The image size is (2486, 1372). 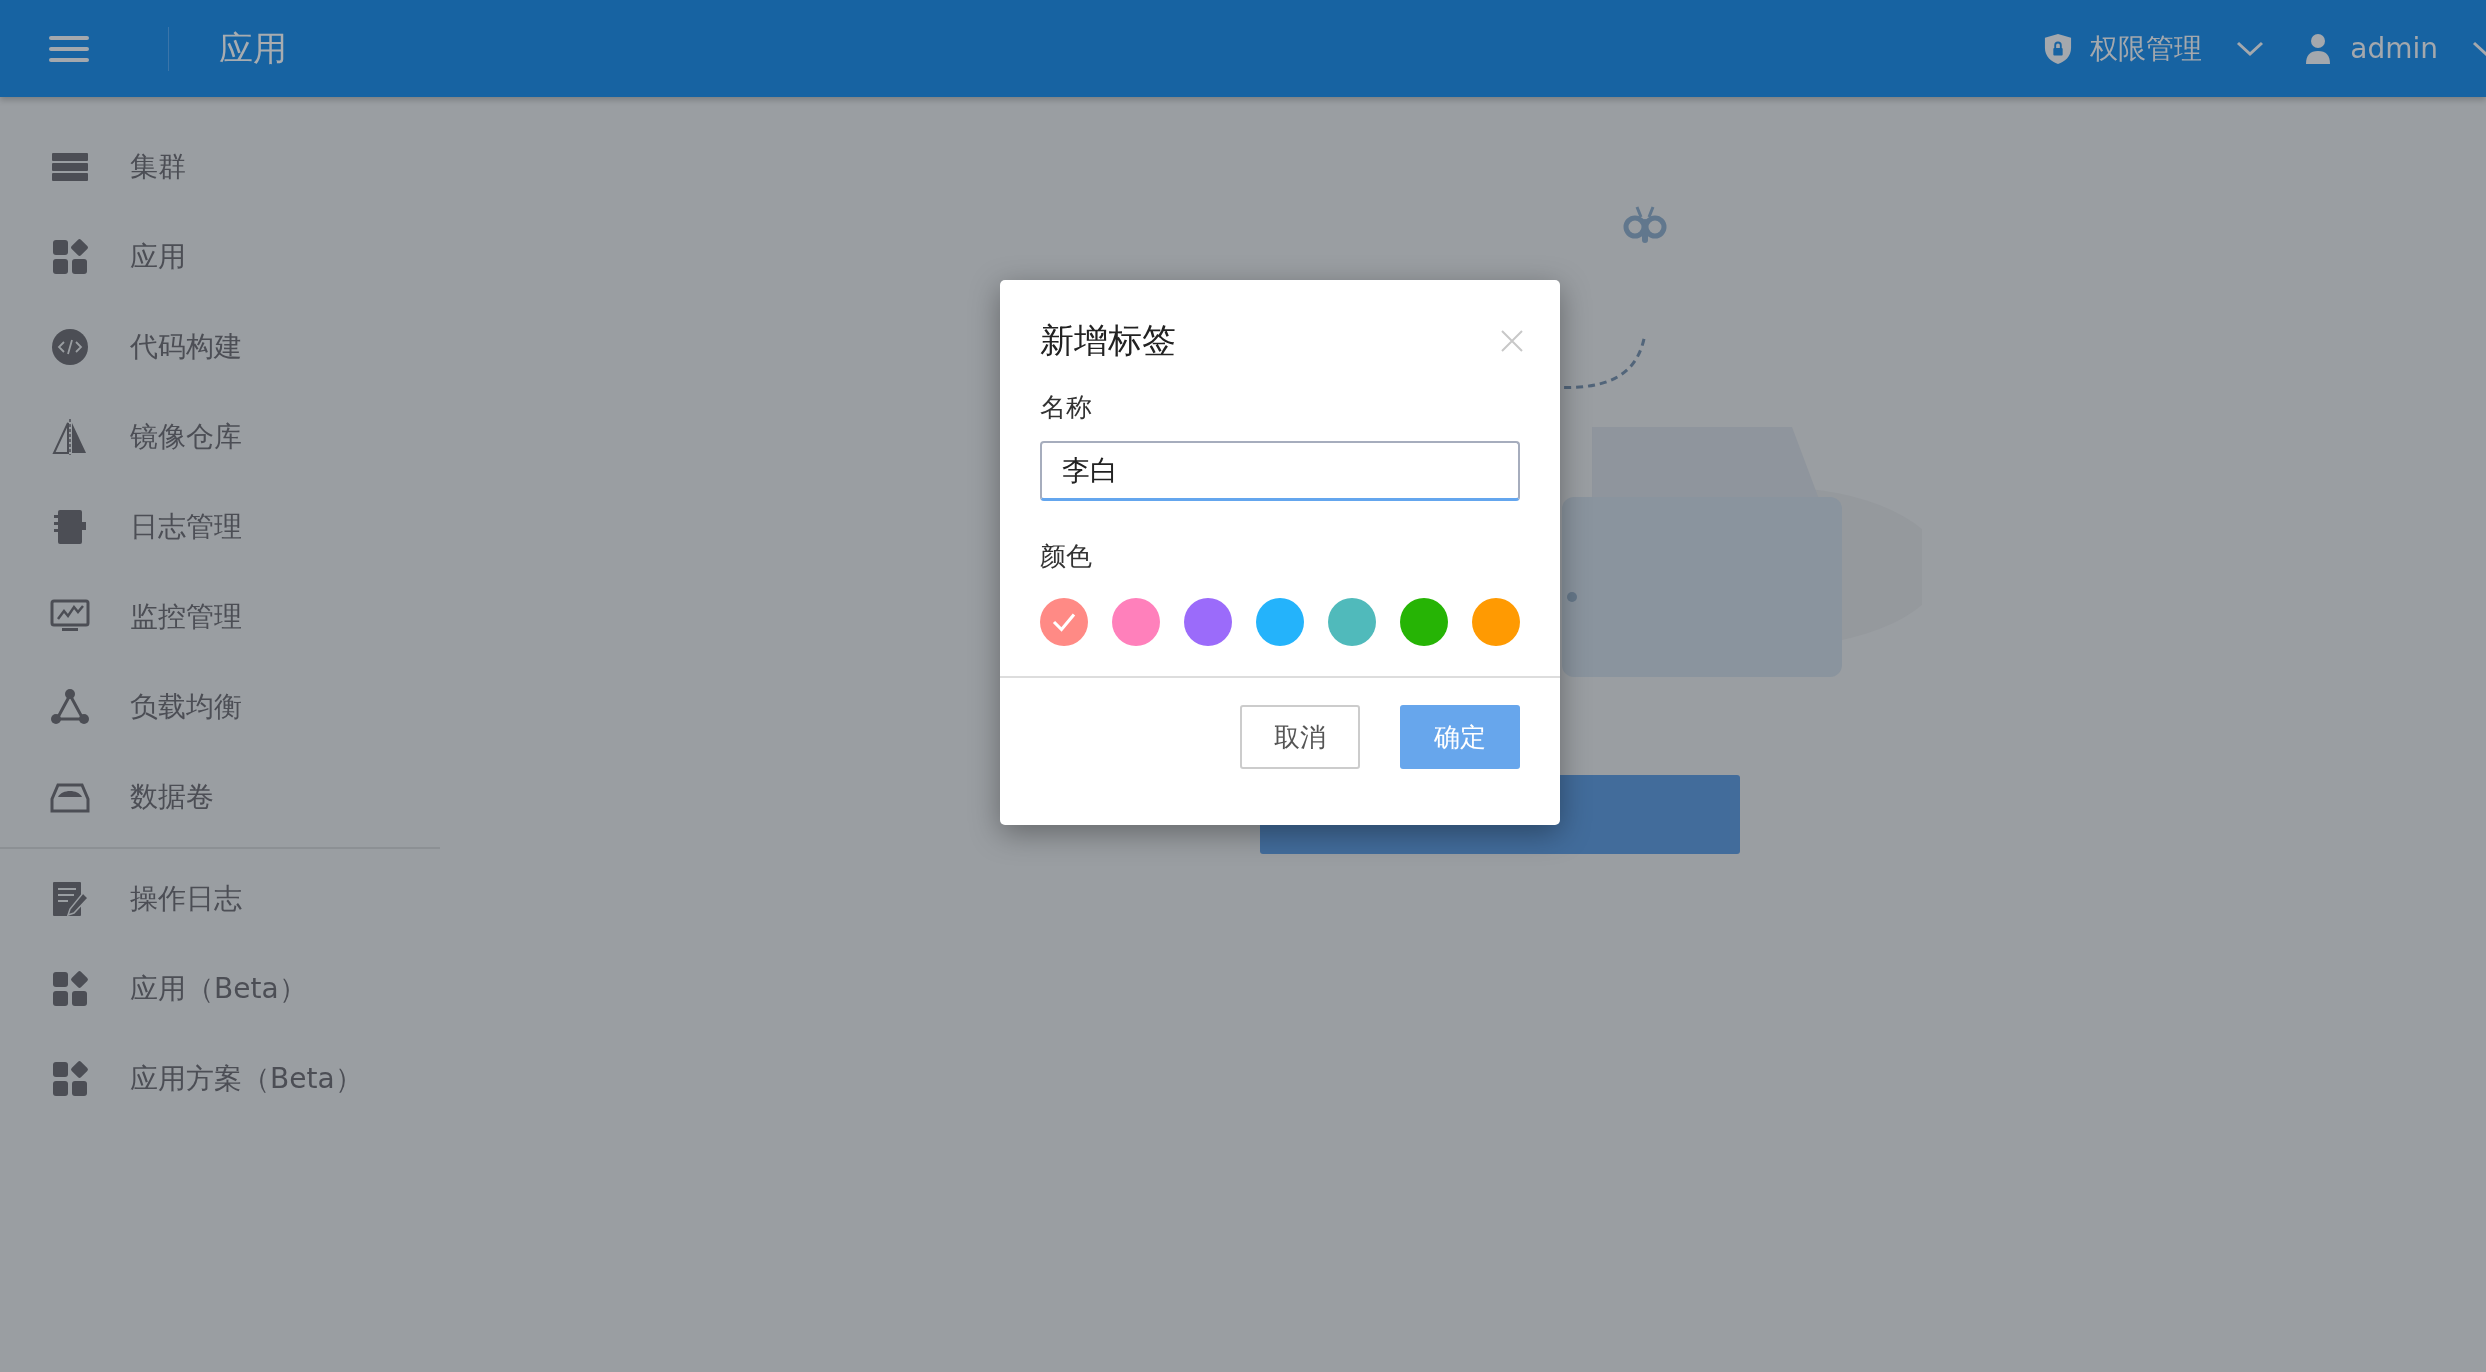 What do you see at coordinates (220, 797) in the screenshot?
I see `sidebar-item: 数据卷` at bounding box center [220, 797].